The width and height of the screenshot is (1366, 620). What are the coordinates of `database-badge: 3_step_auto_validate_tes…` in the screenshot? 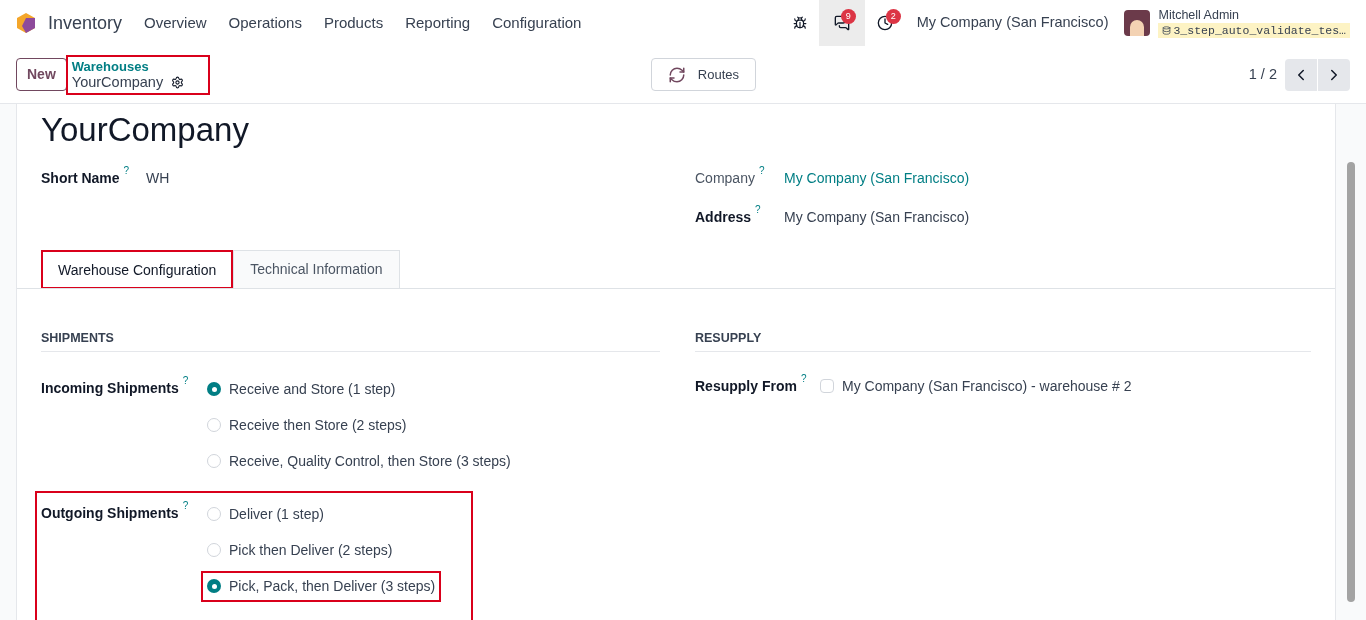 It's located at (1254, 30).